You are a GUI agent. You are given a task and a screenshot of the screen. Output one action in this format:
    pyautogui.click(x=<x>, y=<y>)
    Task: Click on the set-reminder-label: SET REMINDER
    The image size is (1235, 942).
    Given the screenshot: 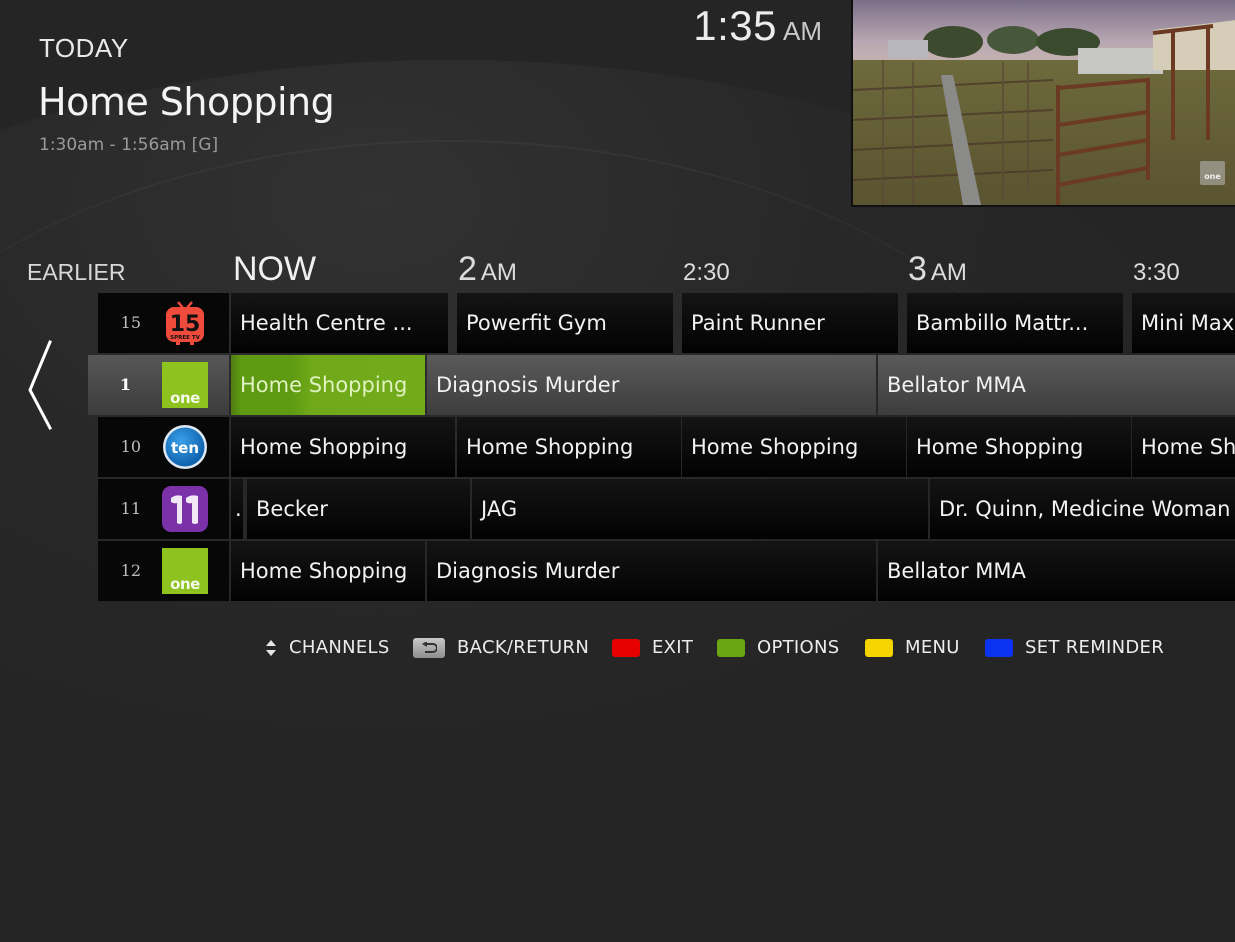 What is the action you would take?
    pyautogui.click(x=1095, y=647)
    